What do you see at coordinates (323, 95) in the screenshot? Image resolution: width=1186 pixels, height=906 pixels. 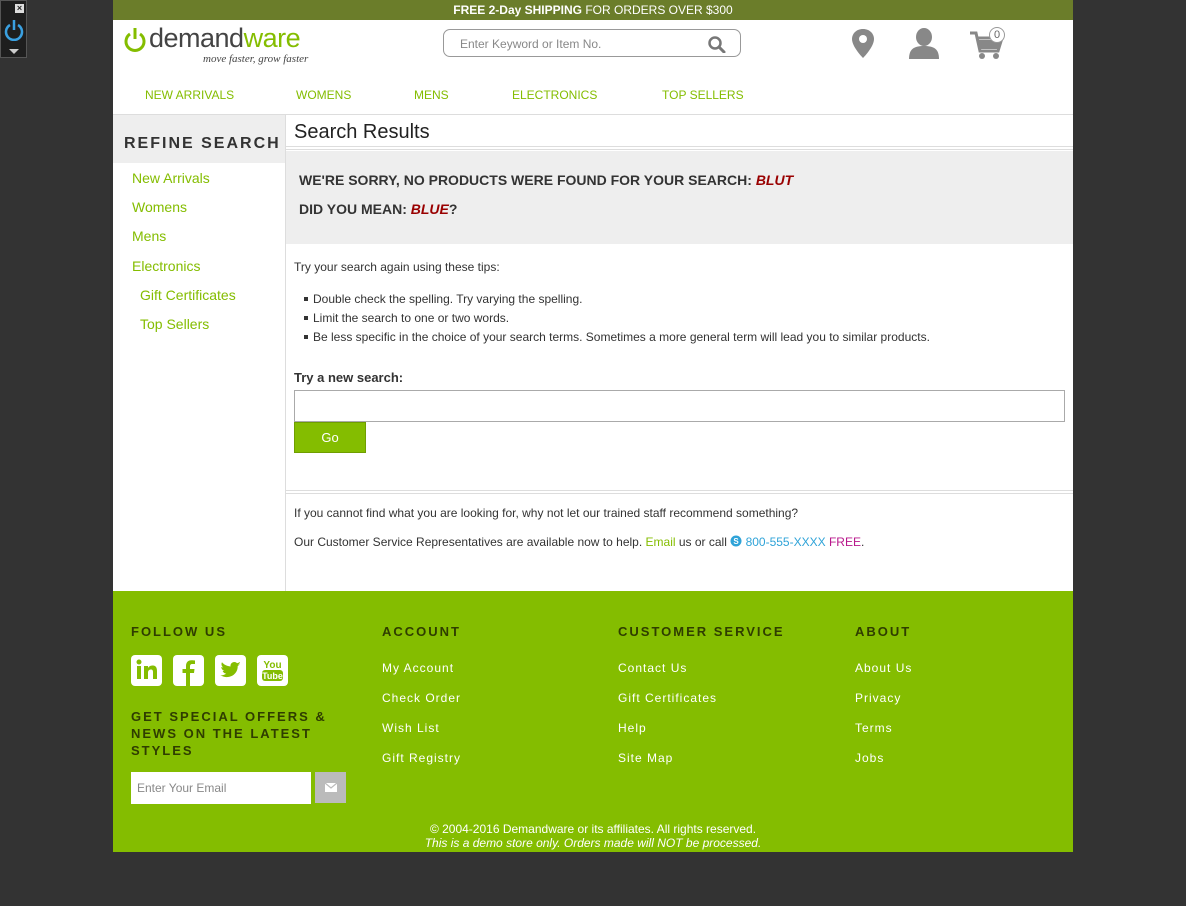 I see `nav-item-womens: WOMENS` at bounding box center [323, 95].